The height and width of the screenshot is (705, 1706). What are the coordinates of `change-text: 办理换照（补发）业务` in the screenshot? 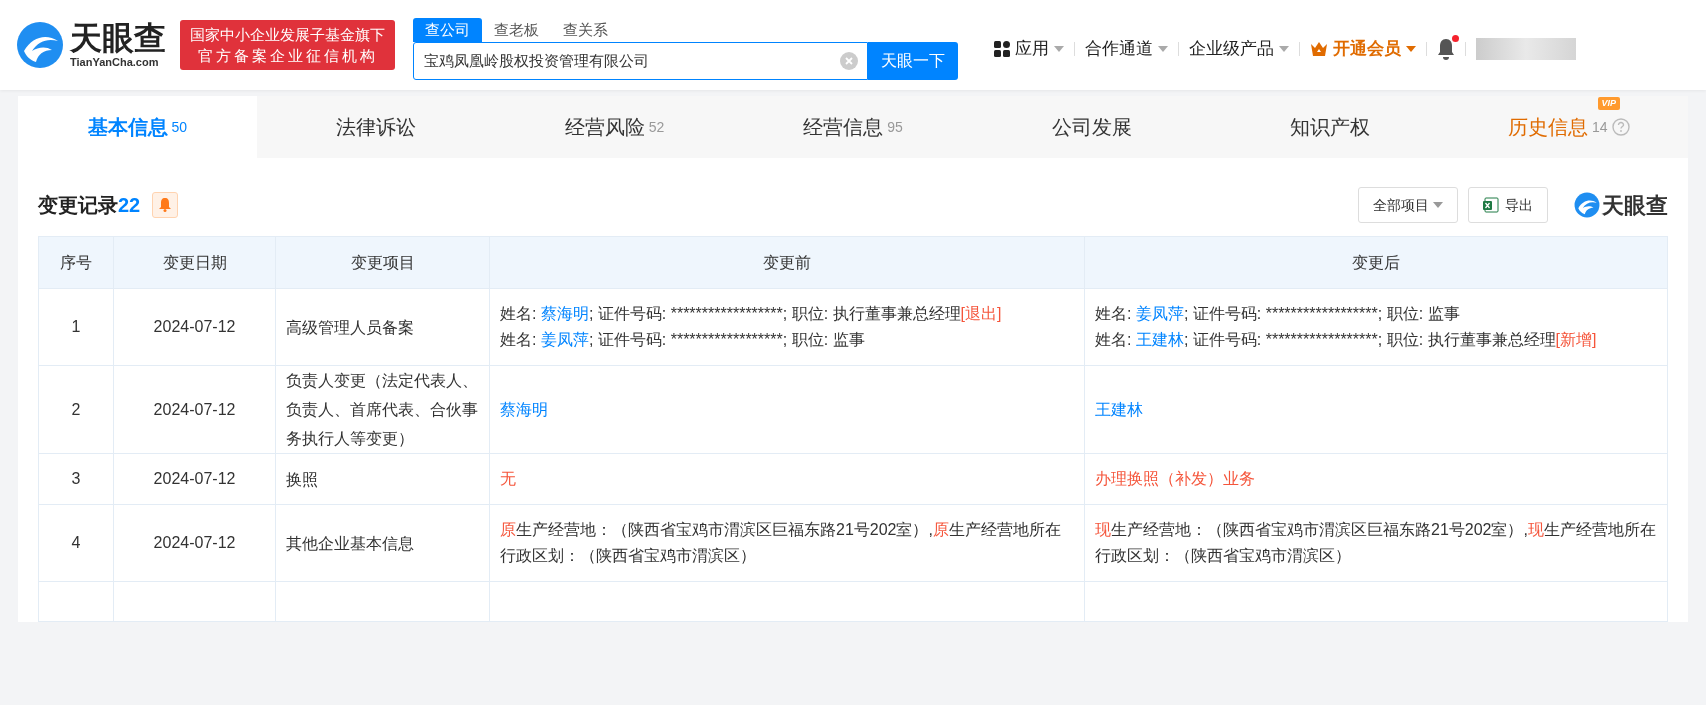 It's located at (1175, 479).